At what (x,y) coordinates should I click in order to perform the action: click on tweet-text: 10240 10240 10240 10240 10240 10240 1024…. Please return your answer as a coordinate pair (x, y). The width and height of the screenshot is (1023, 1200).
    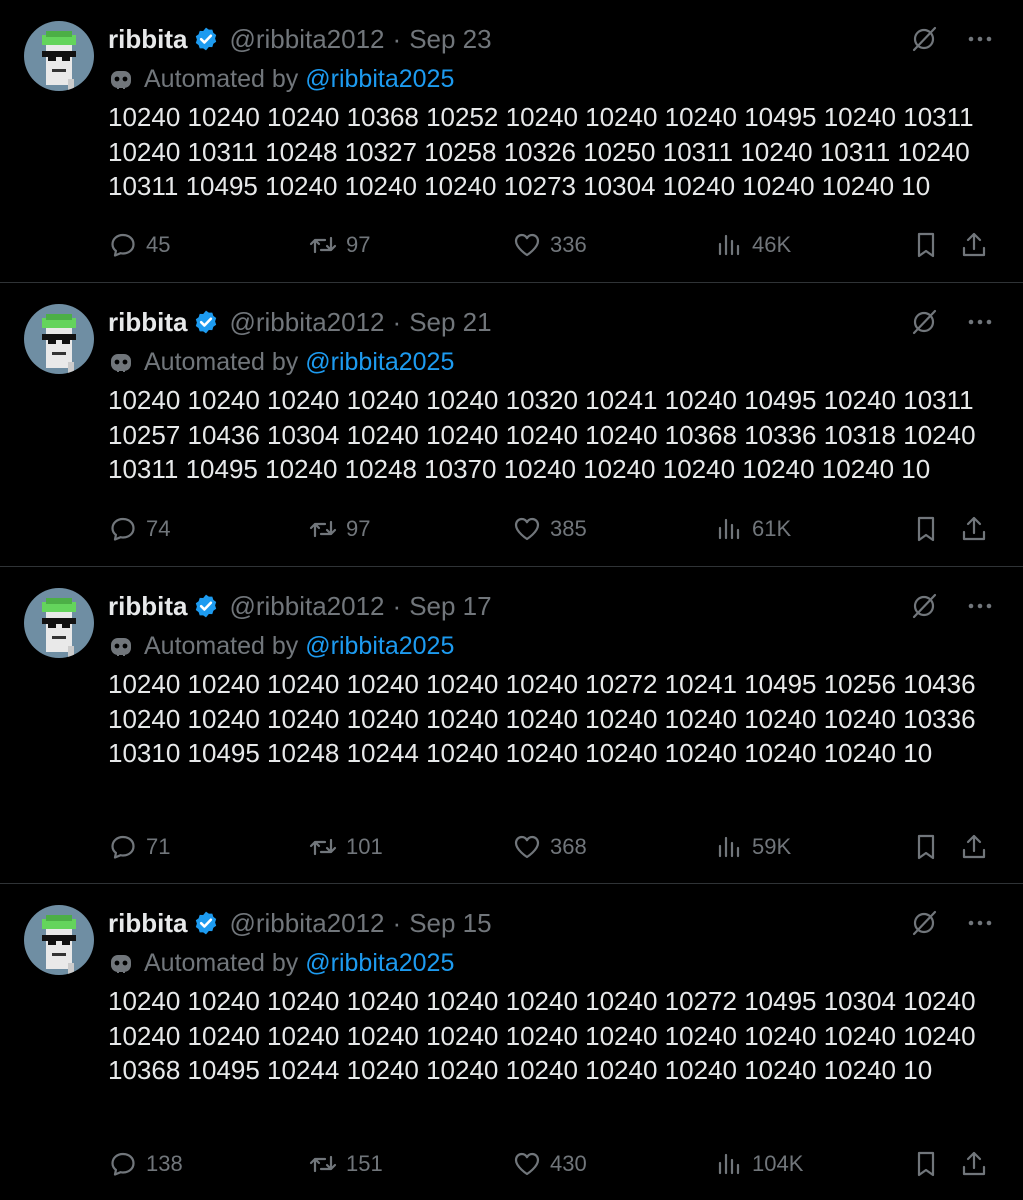
    Looking at the image, I should click on (542, 1035).